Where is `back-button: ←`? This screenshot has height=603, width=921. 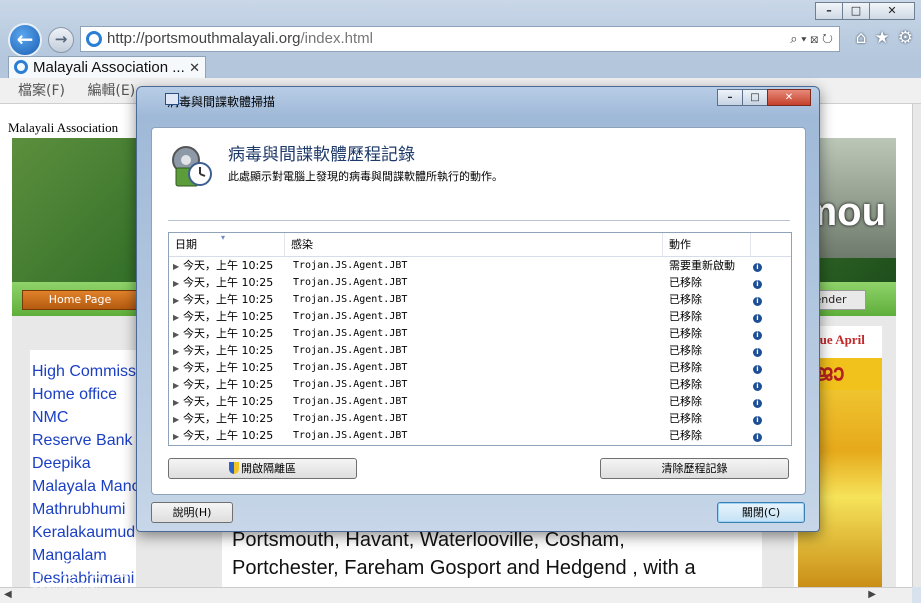 back-button: ← is located at coordinates (25, 40).